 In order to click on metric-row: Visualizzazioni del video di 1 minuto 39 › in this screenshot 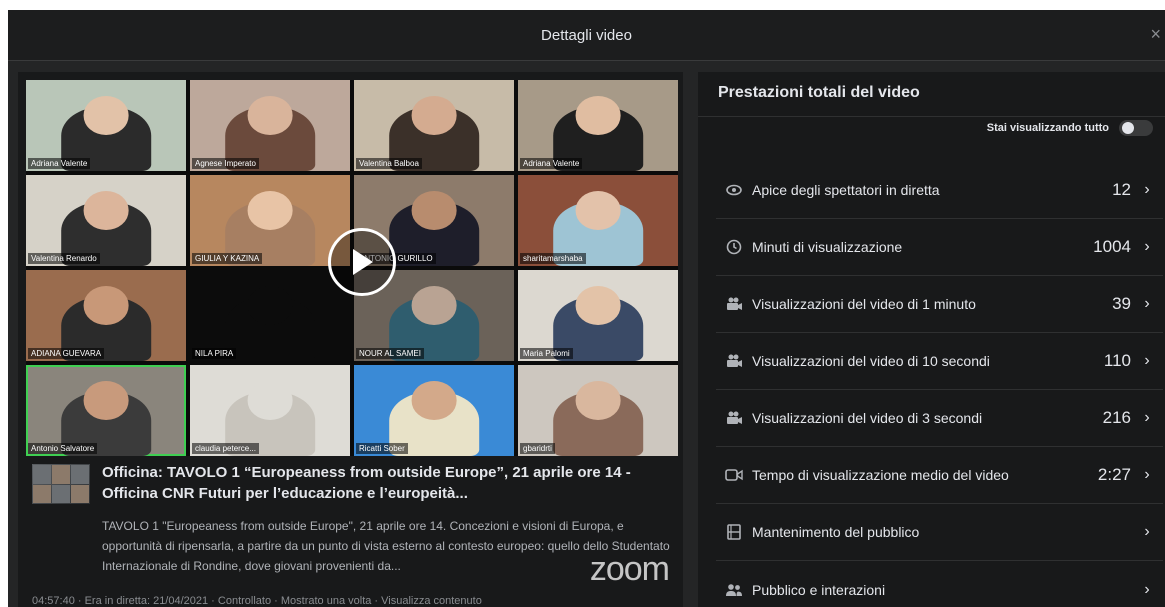, I will do `click(939, 304)`.